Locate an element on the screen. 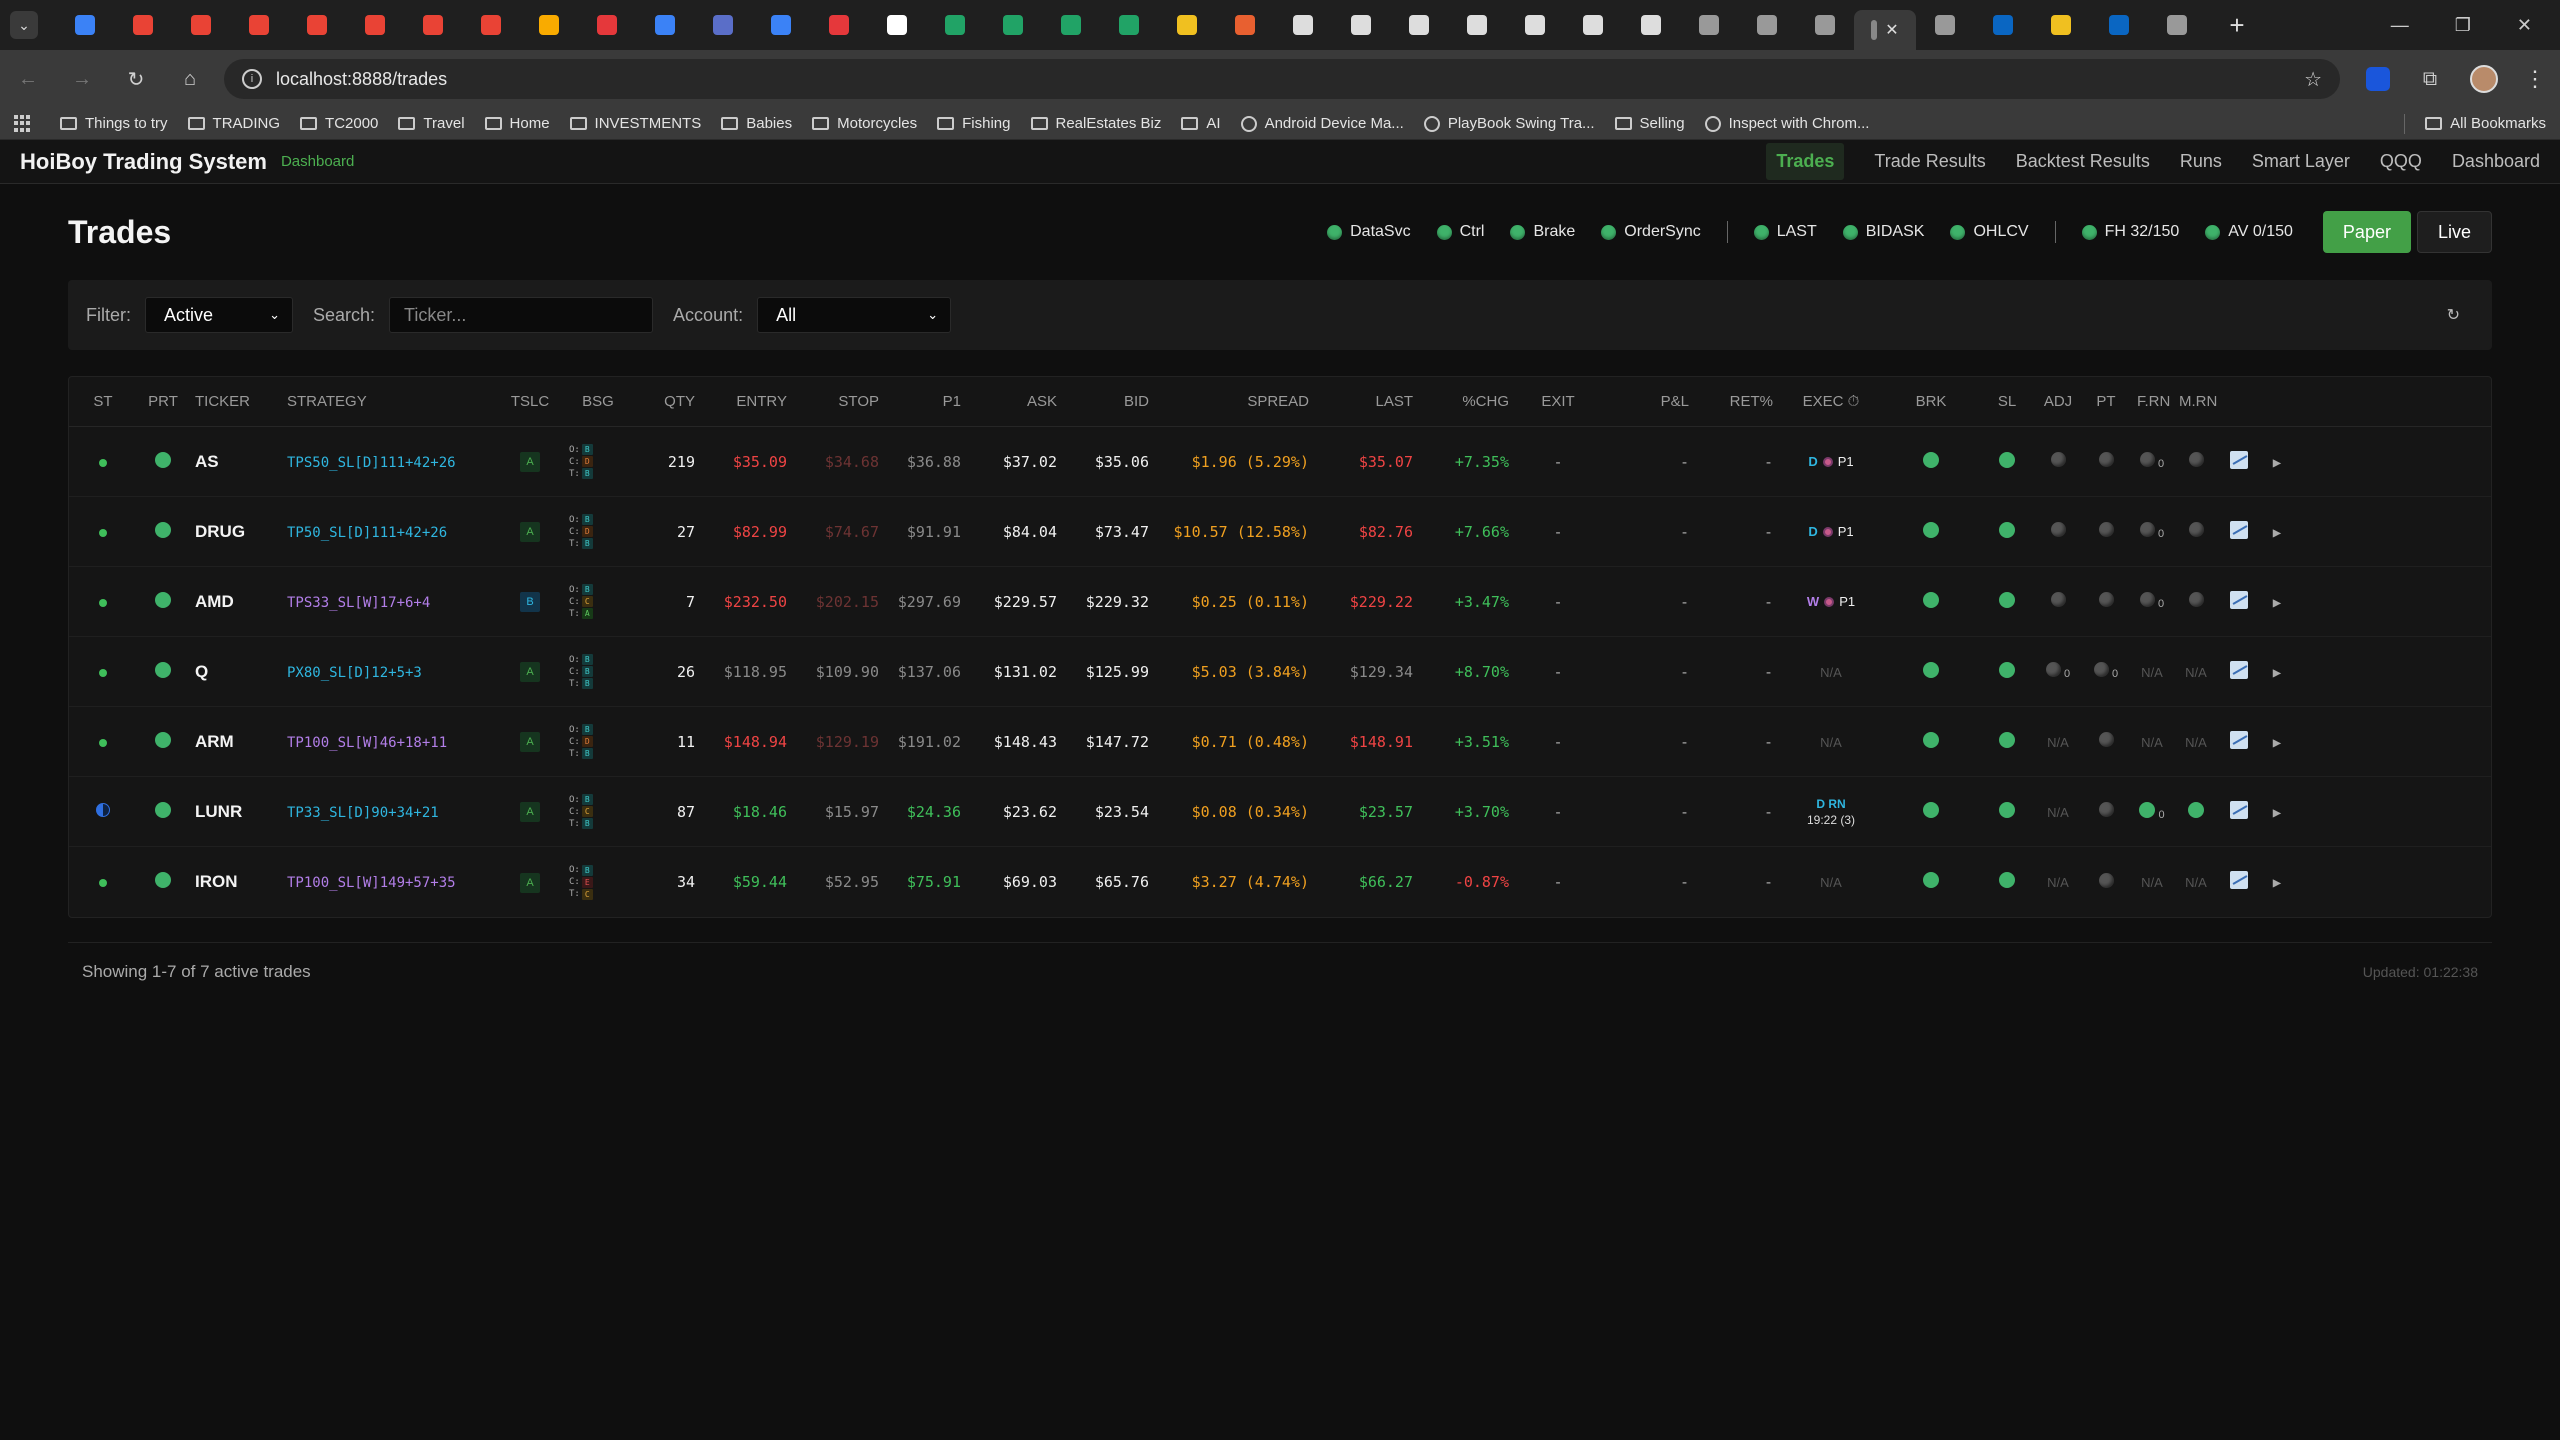 This screenshot has width=2560, height=1440. nav-item-qqq: QQQ is located at coordinates (2401, 161).